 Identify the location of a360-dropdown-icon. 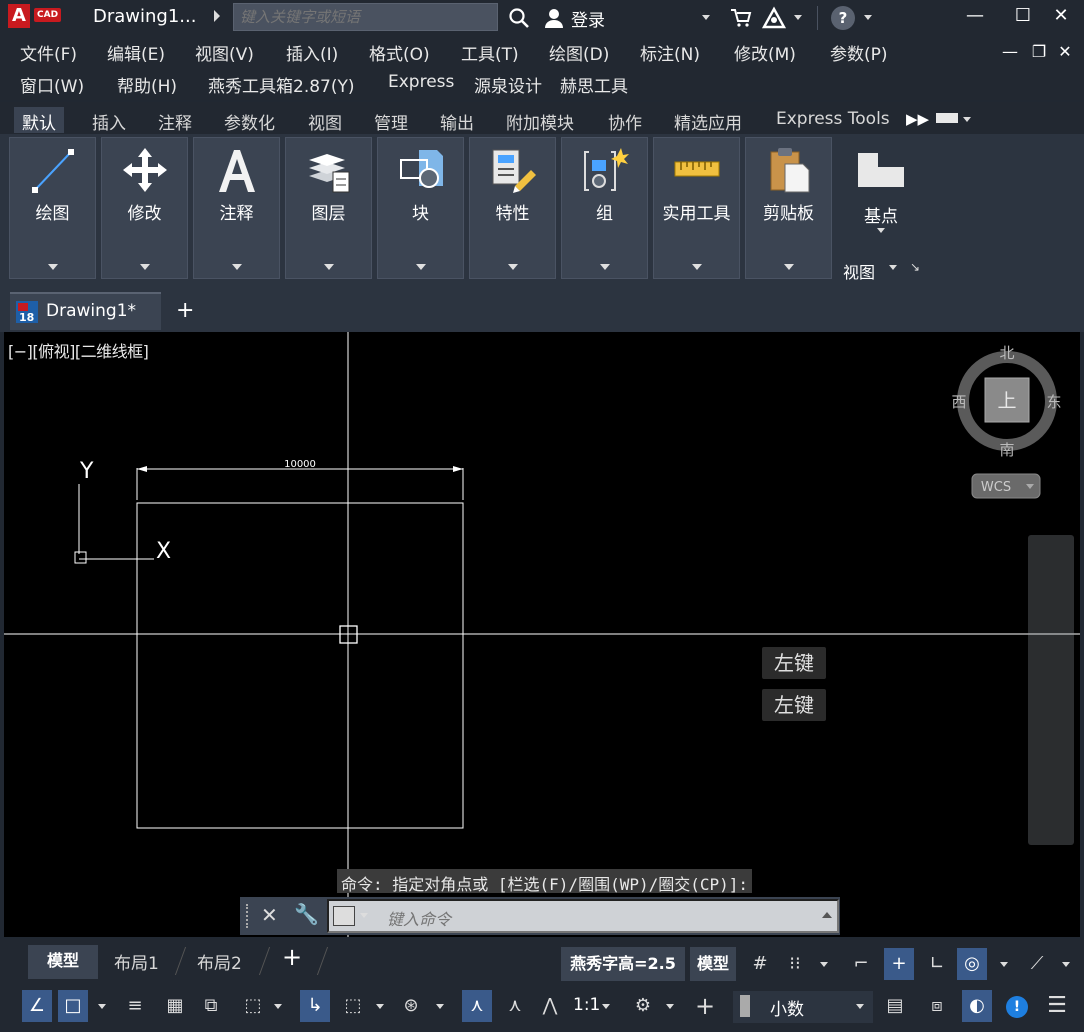
(798, 17).